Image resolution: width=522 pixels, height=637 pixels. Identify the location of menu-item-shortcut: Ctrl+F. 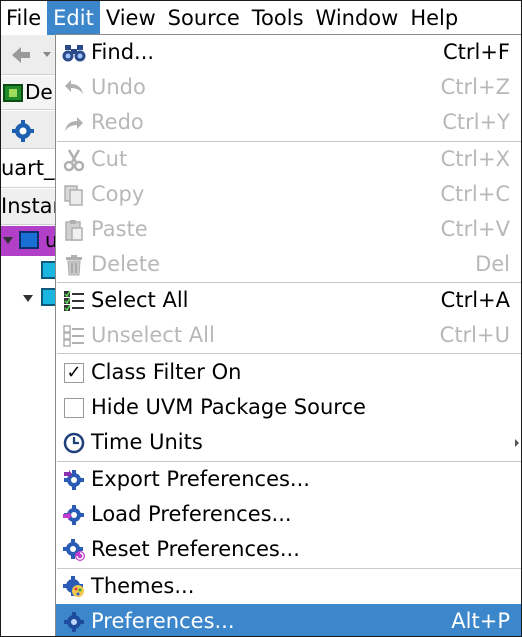
(476, 52).